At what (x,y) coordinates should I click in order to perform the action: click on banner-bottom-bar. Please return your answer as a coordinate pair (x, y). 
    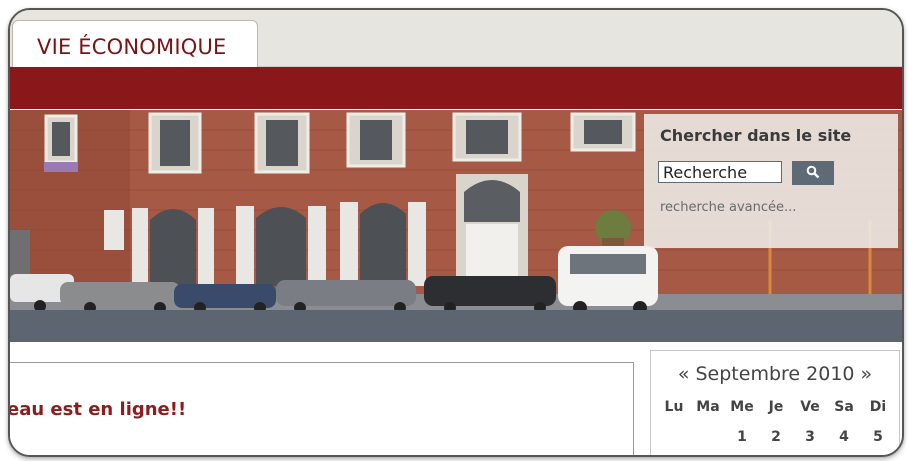
    Looking at the image, I should click on (456, 326).